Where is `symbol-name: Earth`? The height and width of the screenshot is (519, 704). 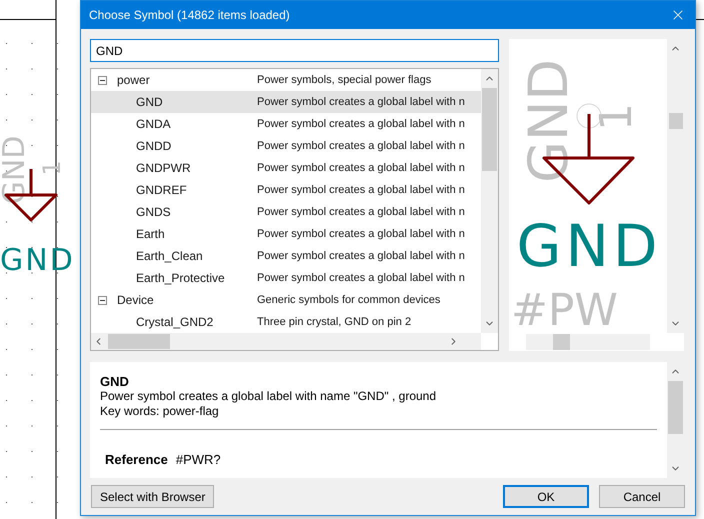 symbol-name: Earth is located at coordinates (150, 234).